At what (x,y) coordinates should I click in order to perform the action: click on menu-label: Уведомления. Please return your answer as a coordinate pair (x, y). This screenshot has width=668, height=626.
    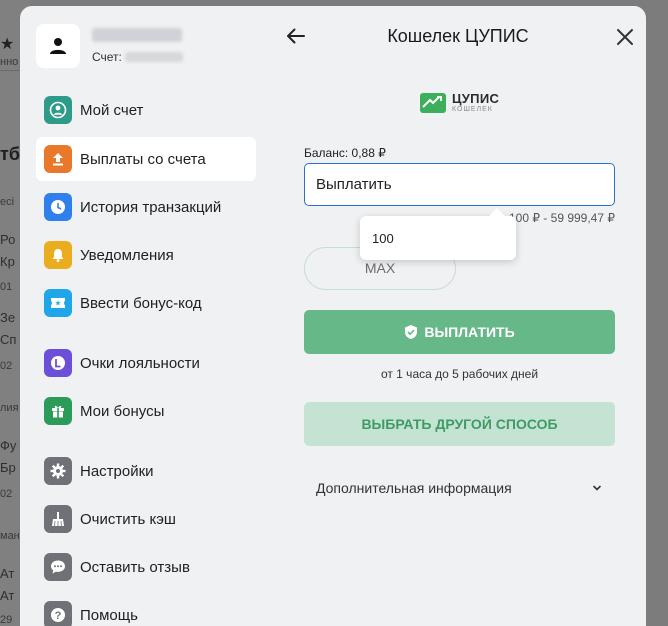
    Looking at the image, I should click on (127, 255).